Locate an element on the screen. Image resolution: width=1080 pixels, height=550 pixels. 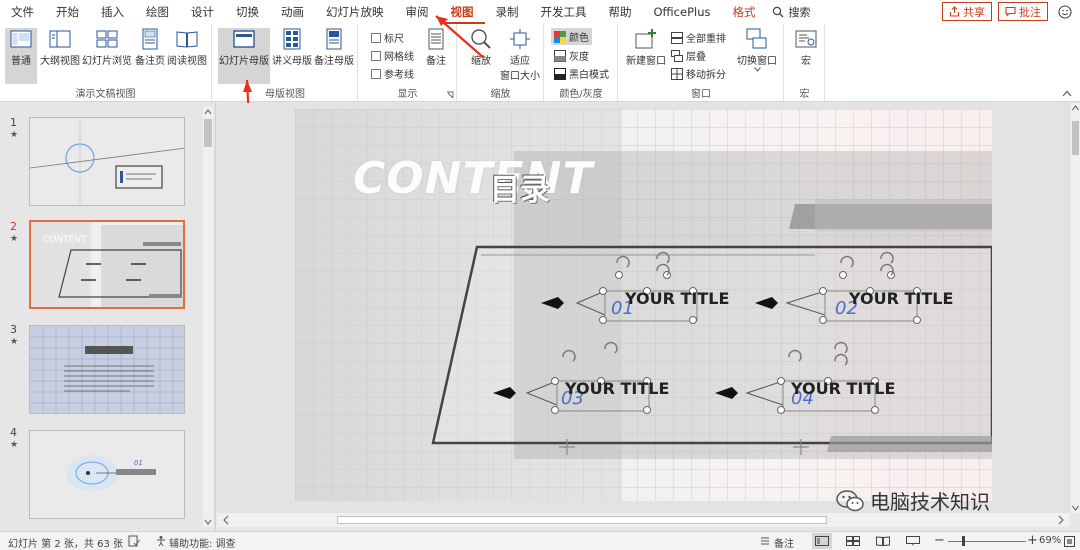
normal-view-icon is located at coordinates (21, 39).